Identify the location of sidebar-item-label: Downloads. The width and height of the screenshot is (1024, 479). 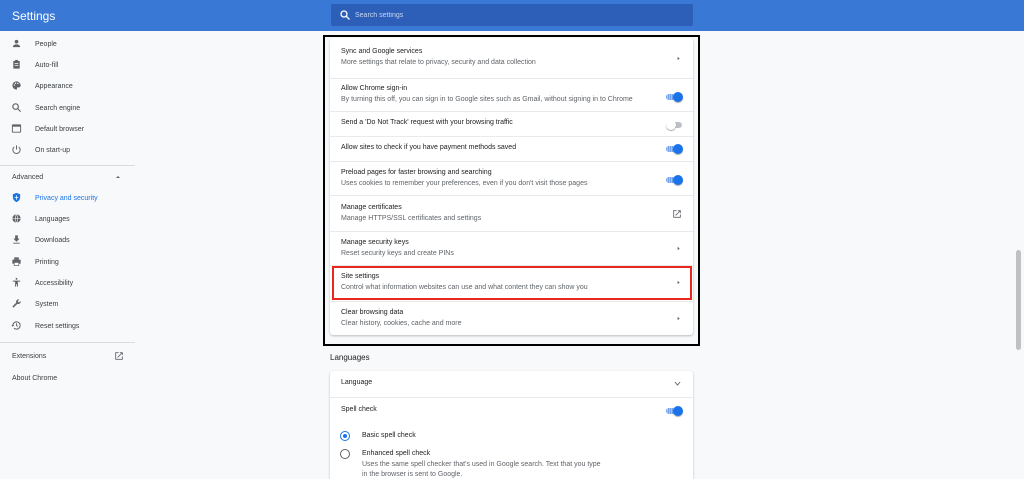
(52, 240).